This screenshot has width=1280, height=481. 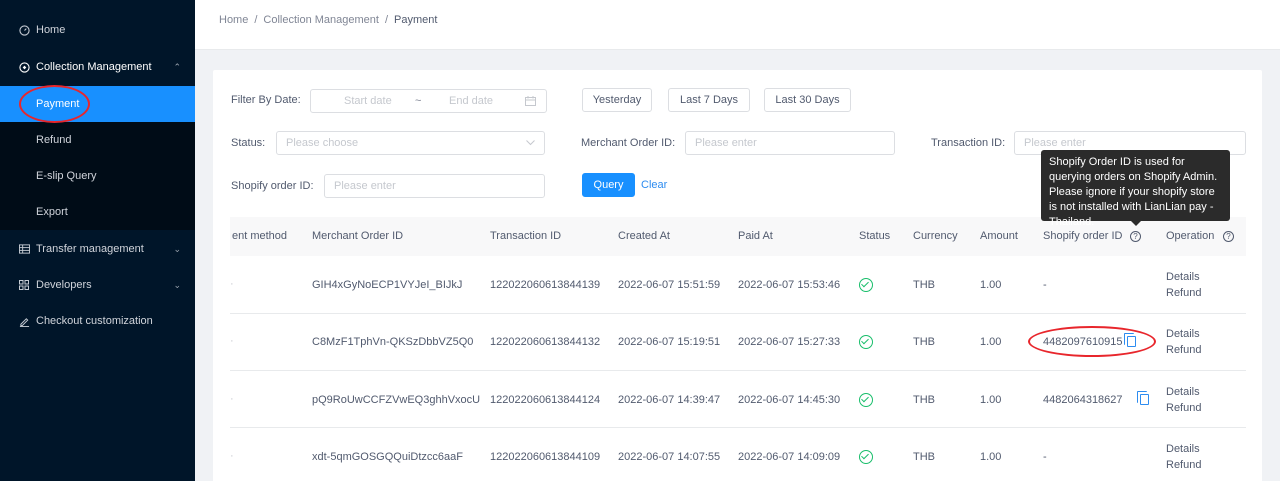 What do you see at coordinates (530, 143) in the screenshot?
I see `chevron-down-icon` at bounding box center [530, 143].